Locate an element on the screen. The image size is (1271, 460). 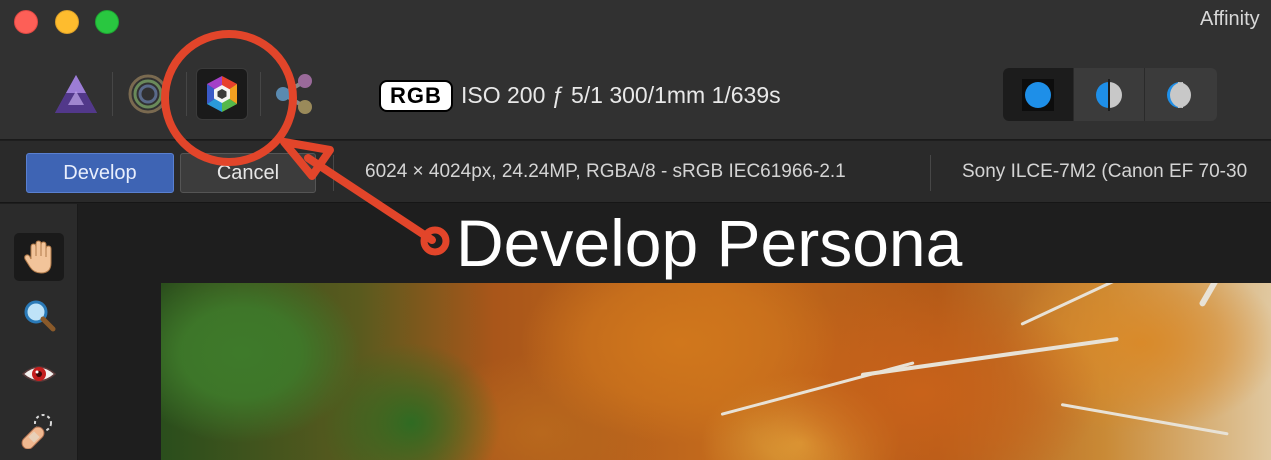
cancel-button: Cancel is located at coordinates (248, 173).